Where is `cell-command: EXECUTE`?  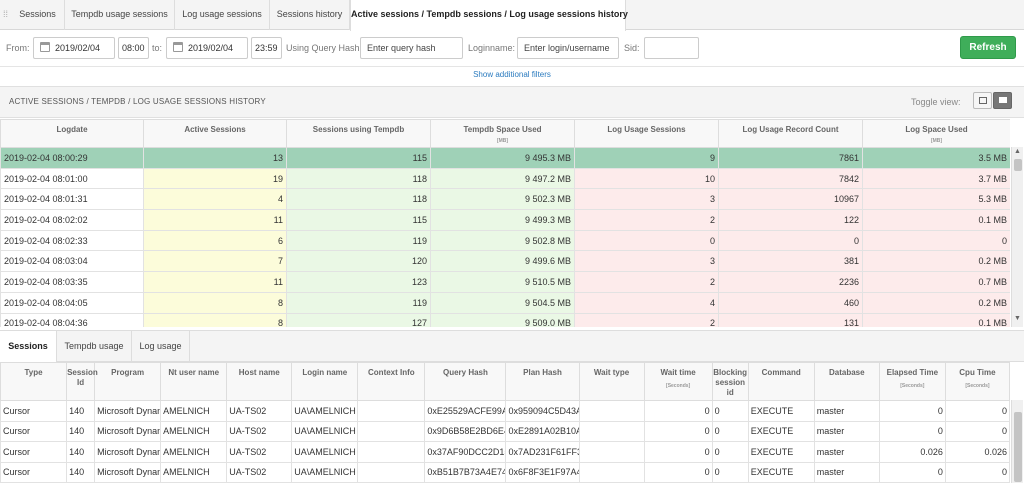 cell-command: EXECUTE is located at coordinates (781, 411).